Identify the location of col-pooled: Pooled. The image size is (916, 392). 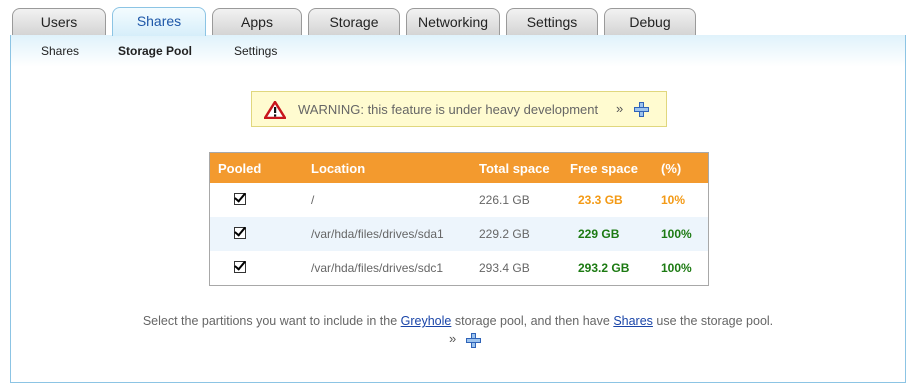
(256, 168).